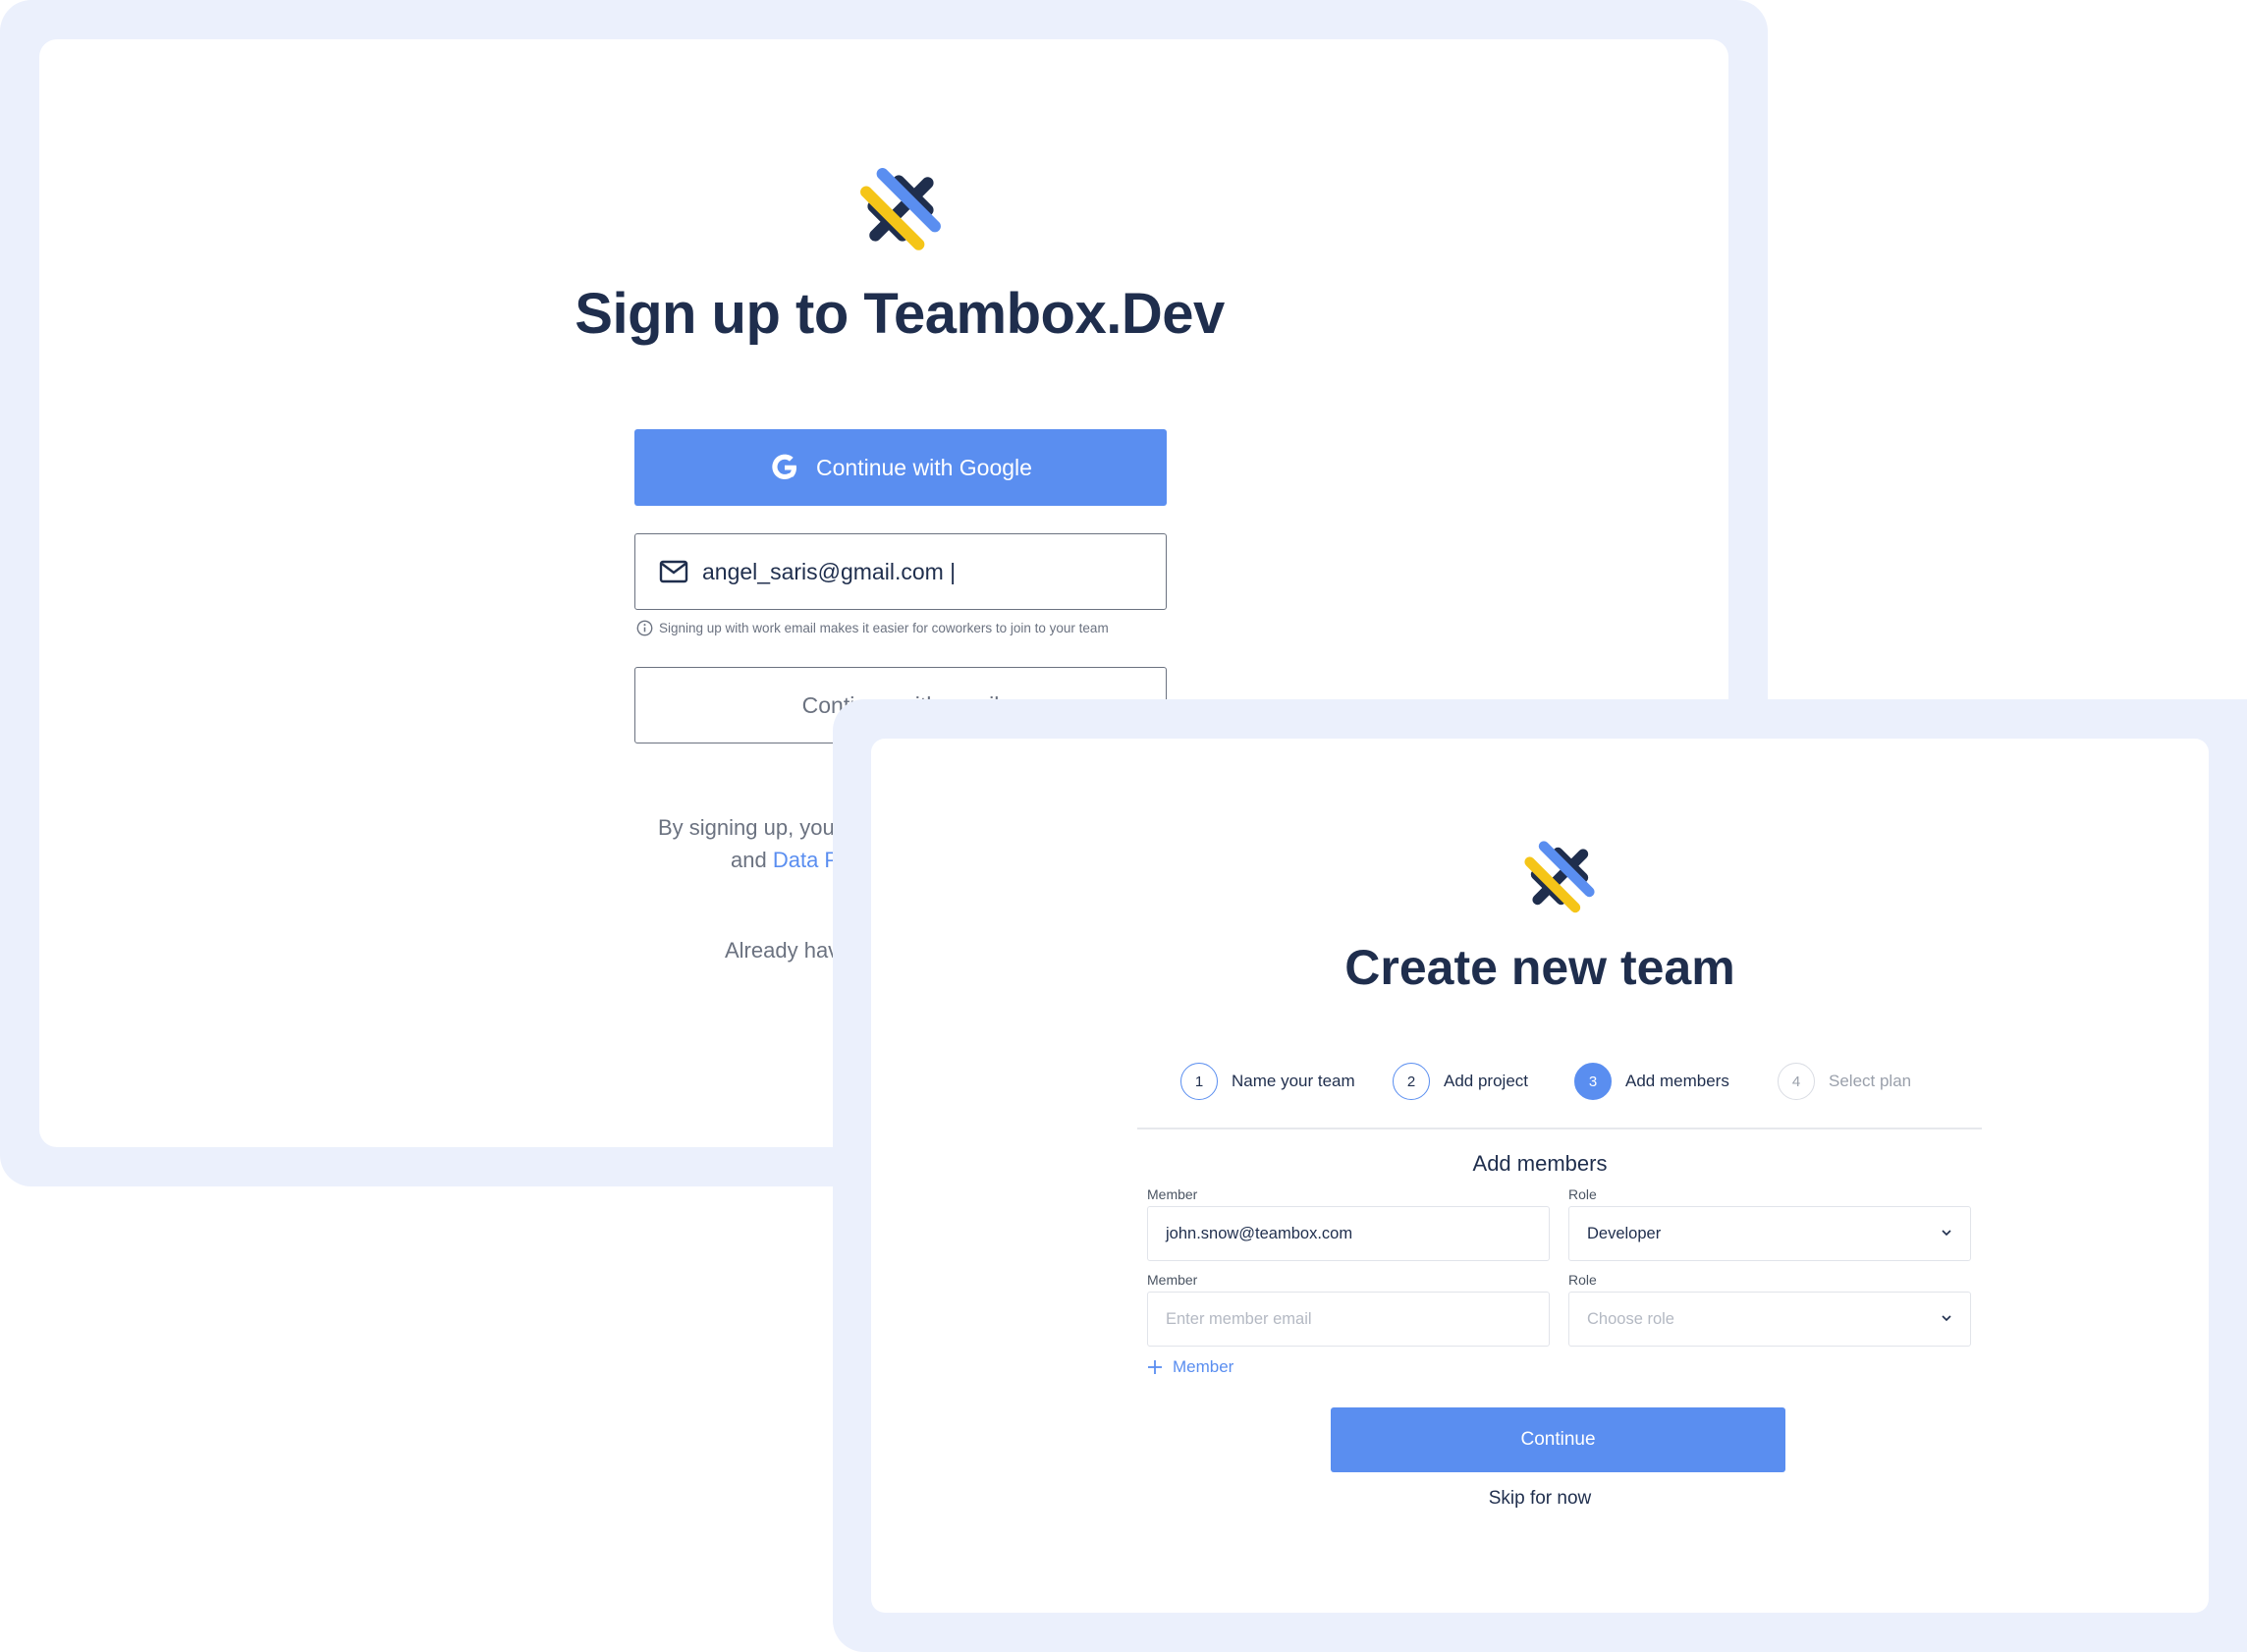  What do you see at coordinates (1558, 1439) in the screenshot?
I see `continue-button: Continue` at bounding box center [1558, 1439].